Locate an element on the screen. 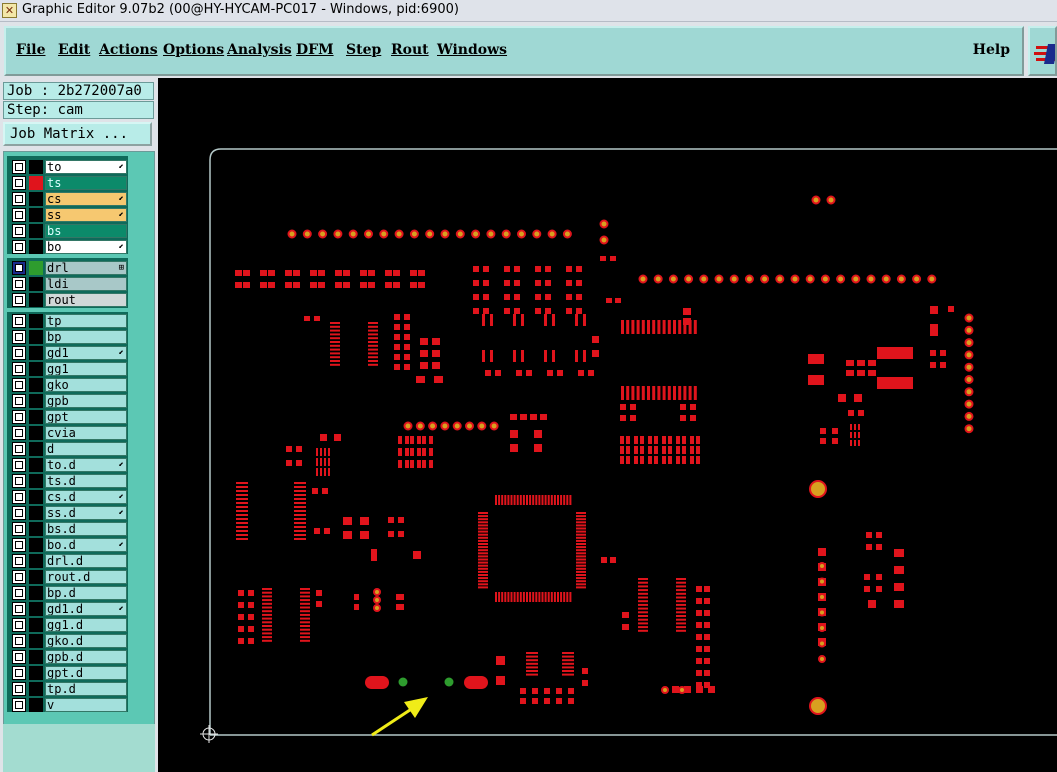  layer-row-gg1: gg1 is located at coordinates (70, 369).